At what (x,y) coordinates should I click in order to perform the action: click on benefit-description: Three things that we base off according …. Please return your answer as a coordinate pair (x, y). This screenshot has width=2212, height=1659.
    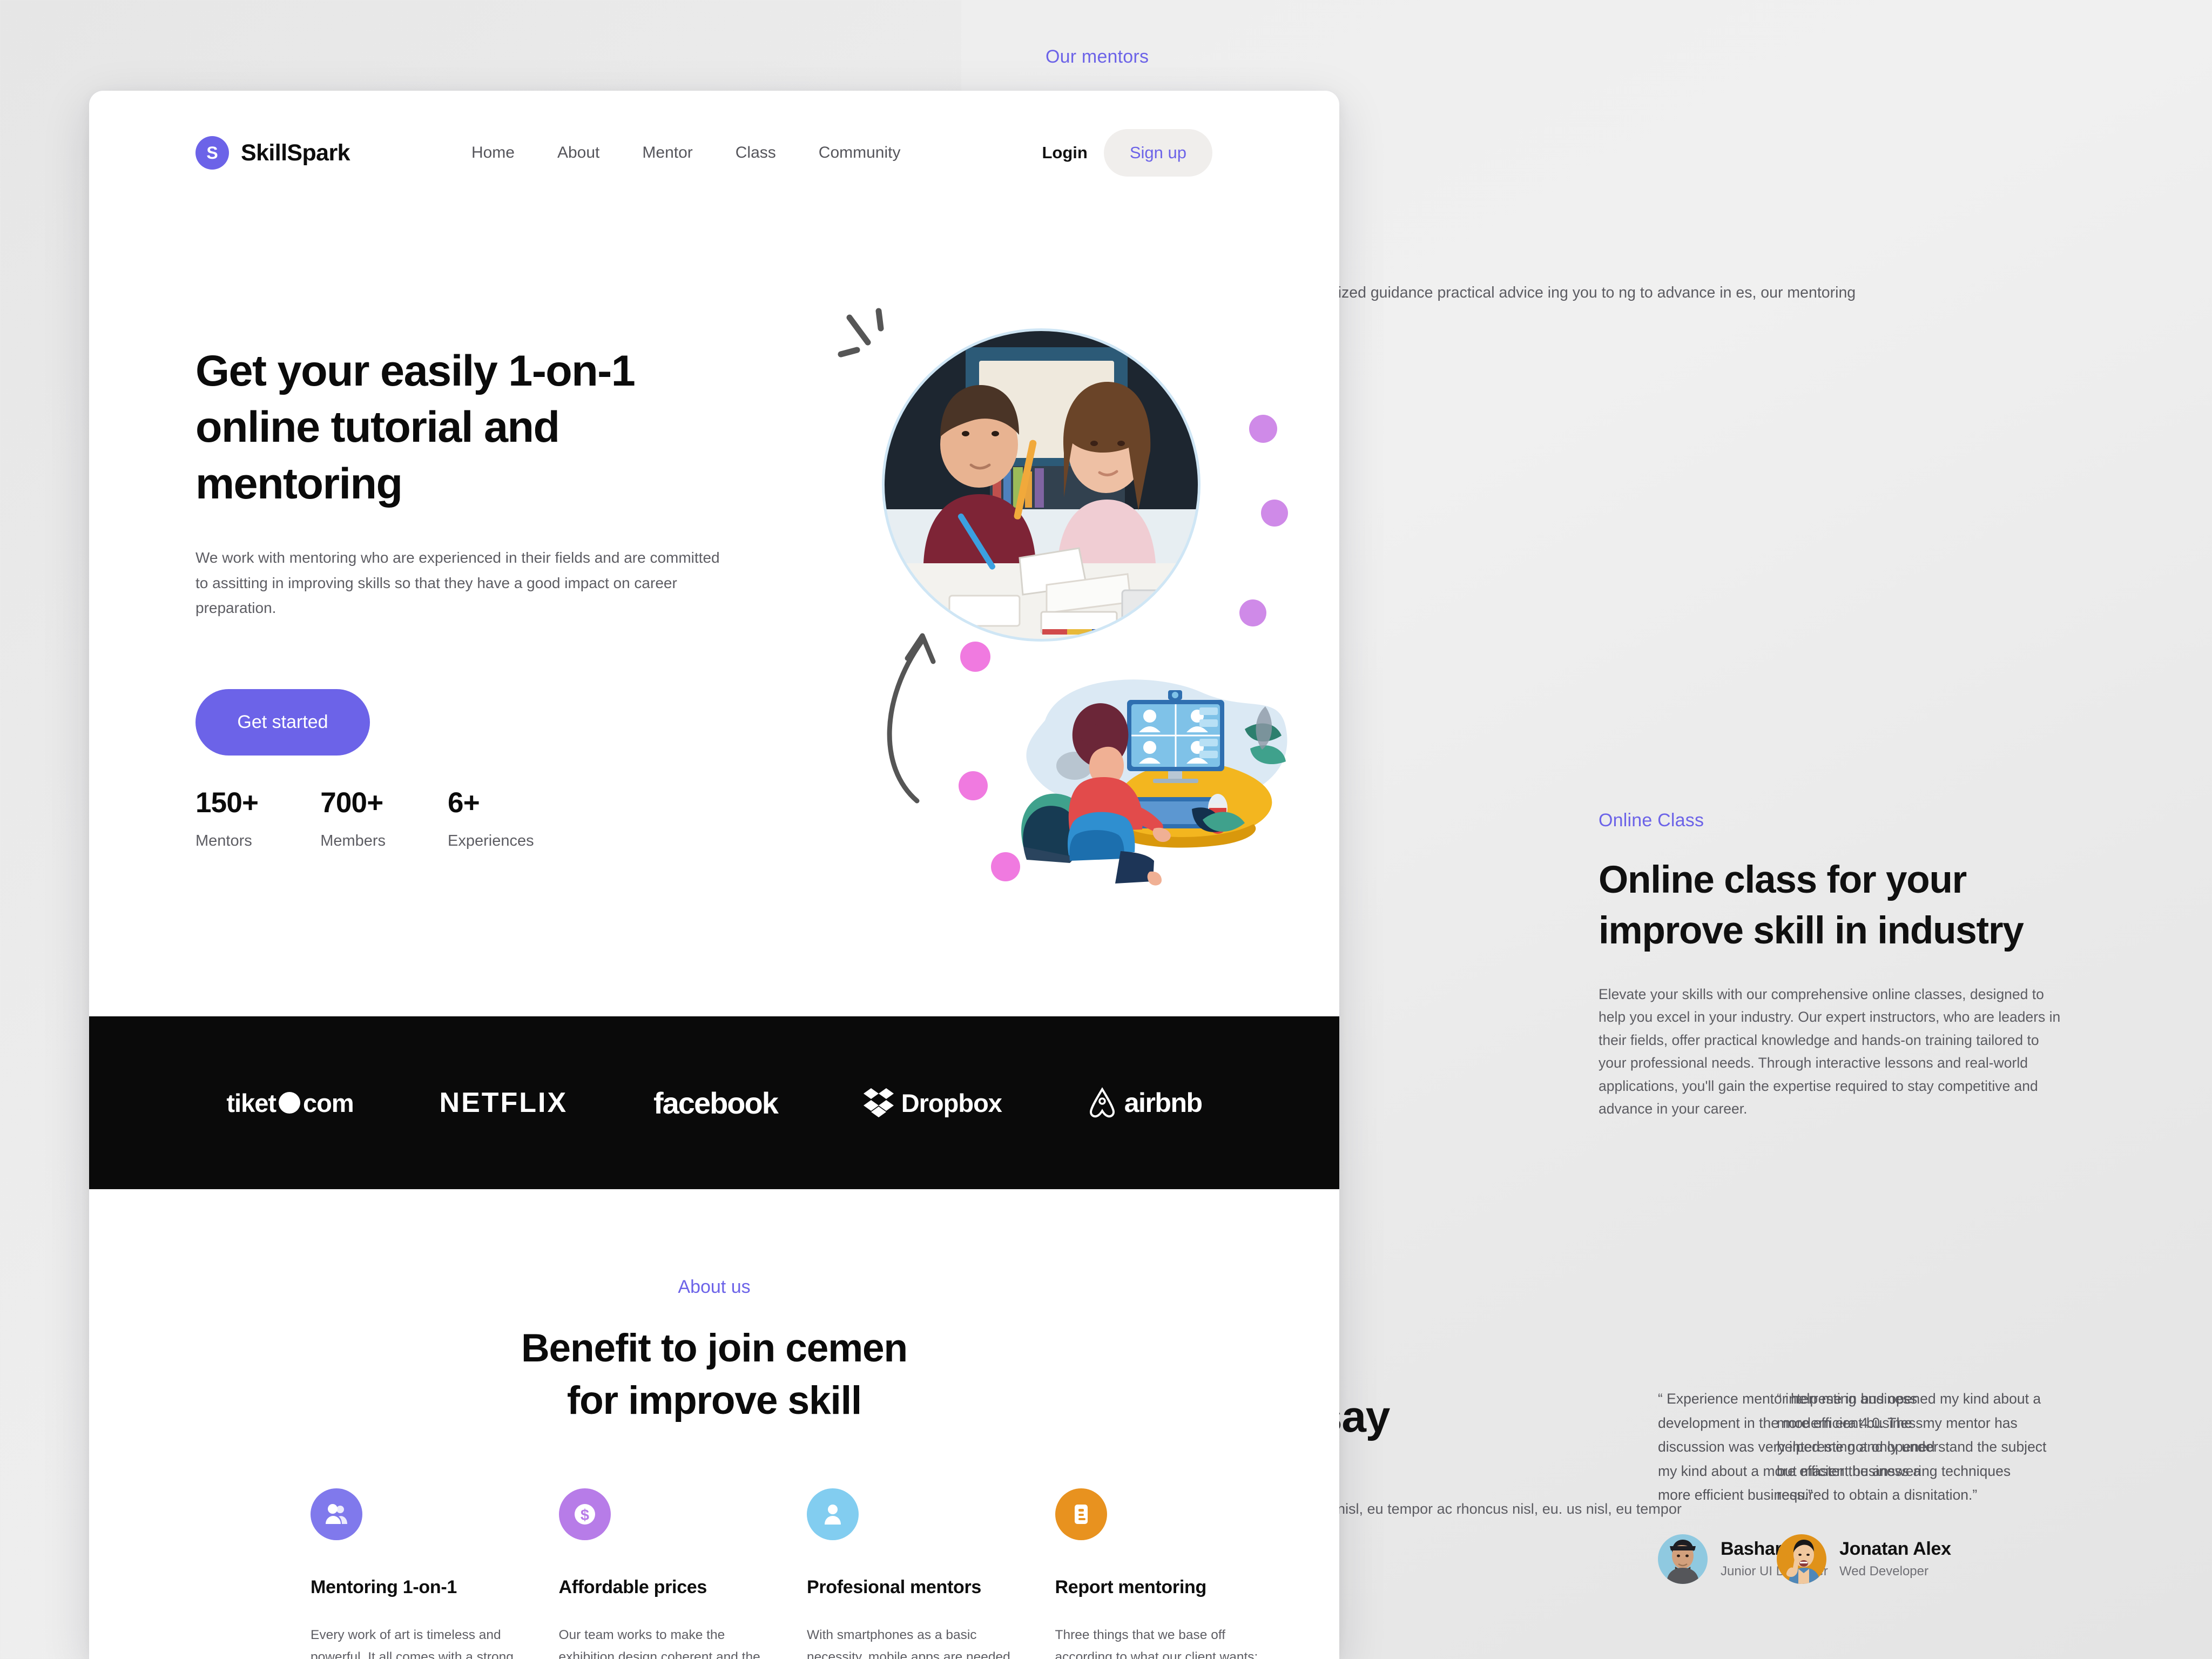
    Looking at the image, I should click on (1156, 1643).